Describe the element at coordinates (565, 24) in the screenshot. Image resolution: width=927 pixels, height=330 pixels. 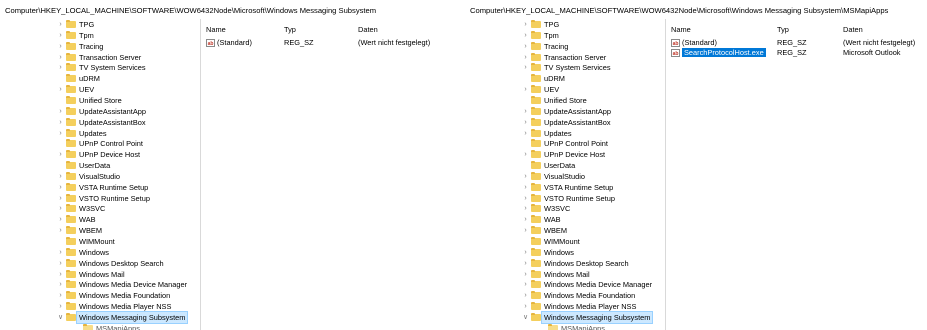
I see `tree-item: › TPG` at that location.